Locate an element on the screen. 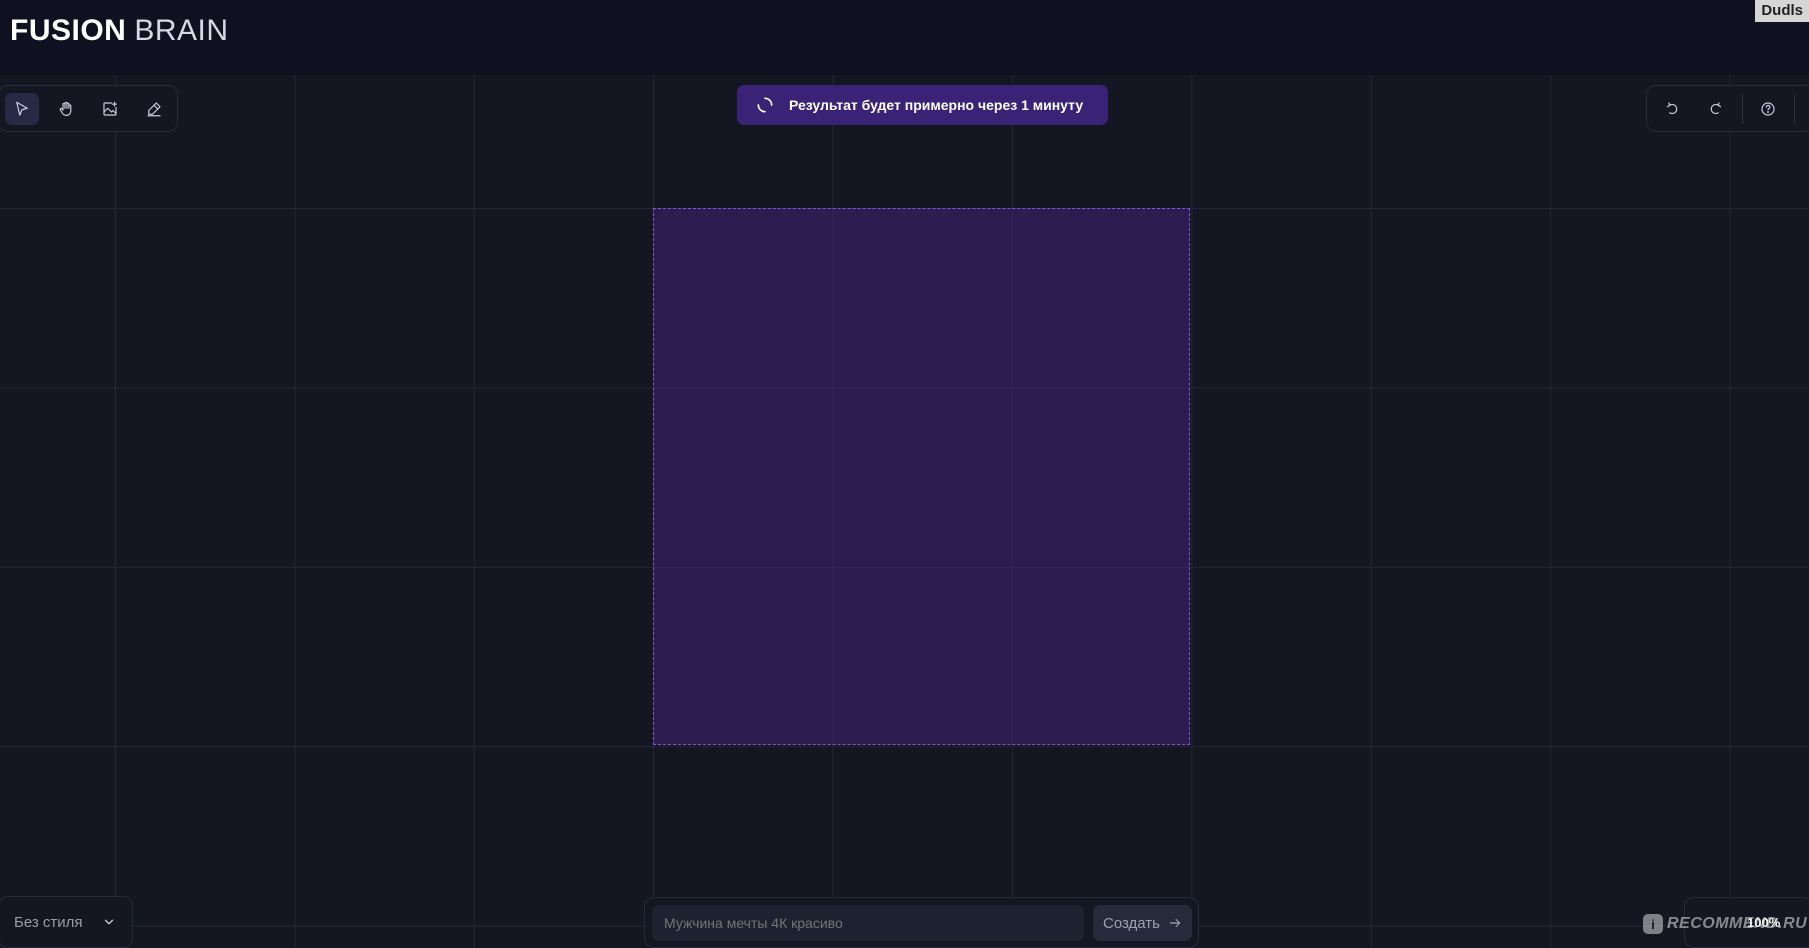 The image size is (1809, 948). undo-button is located at coordinates (1672, 109).